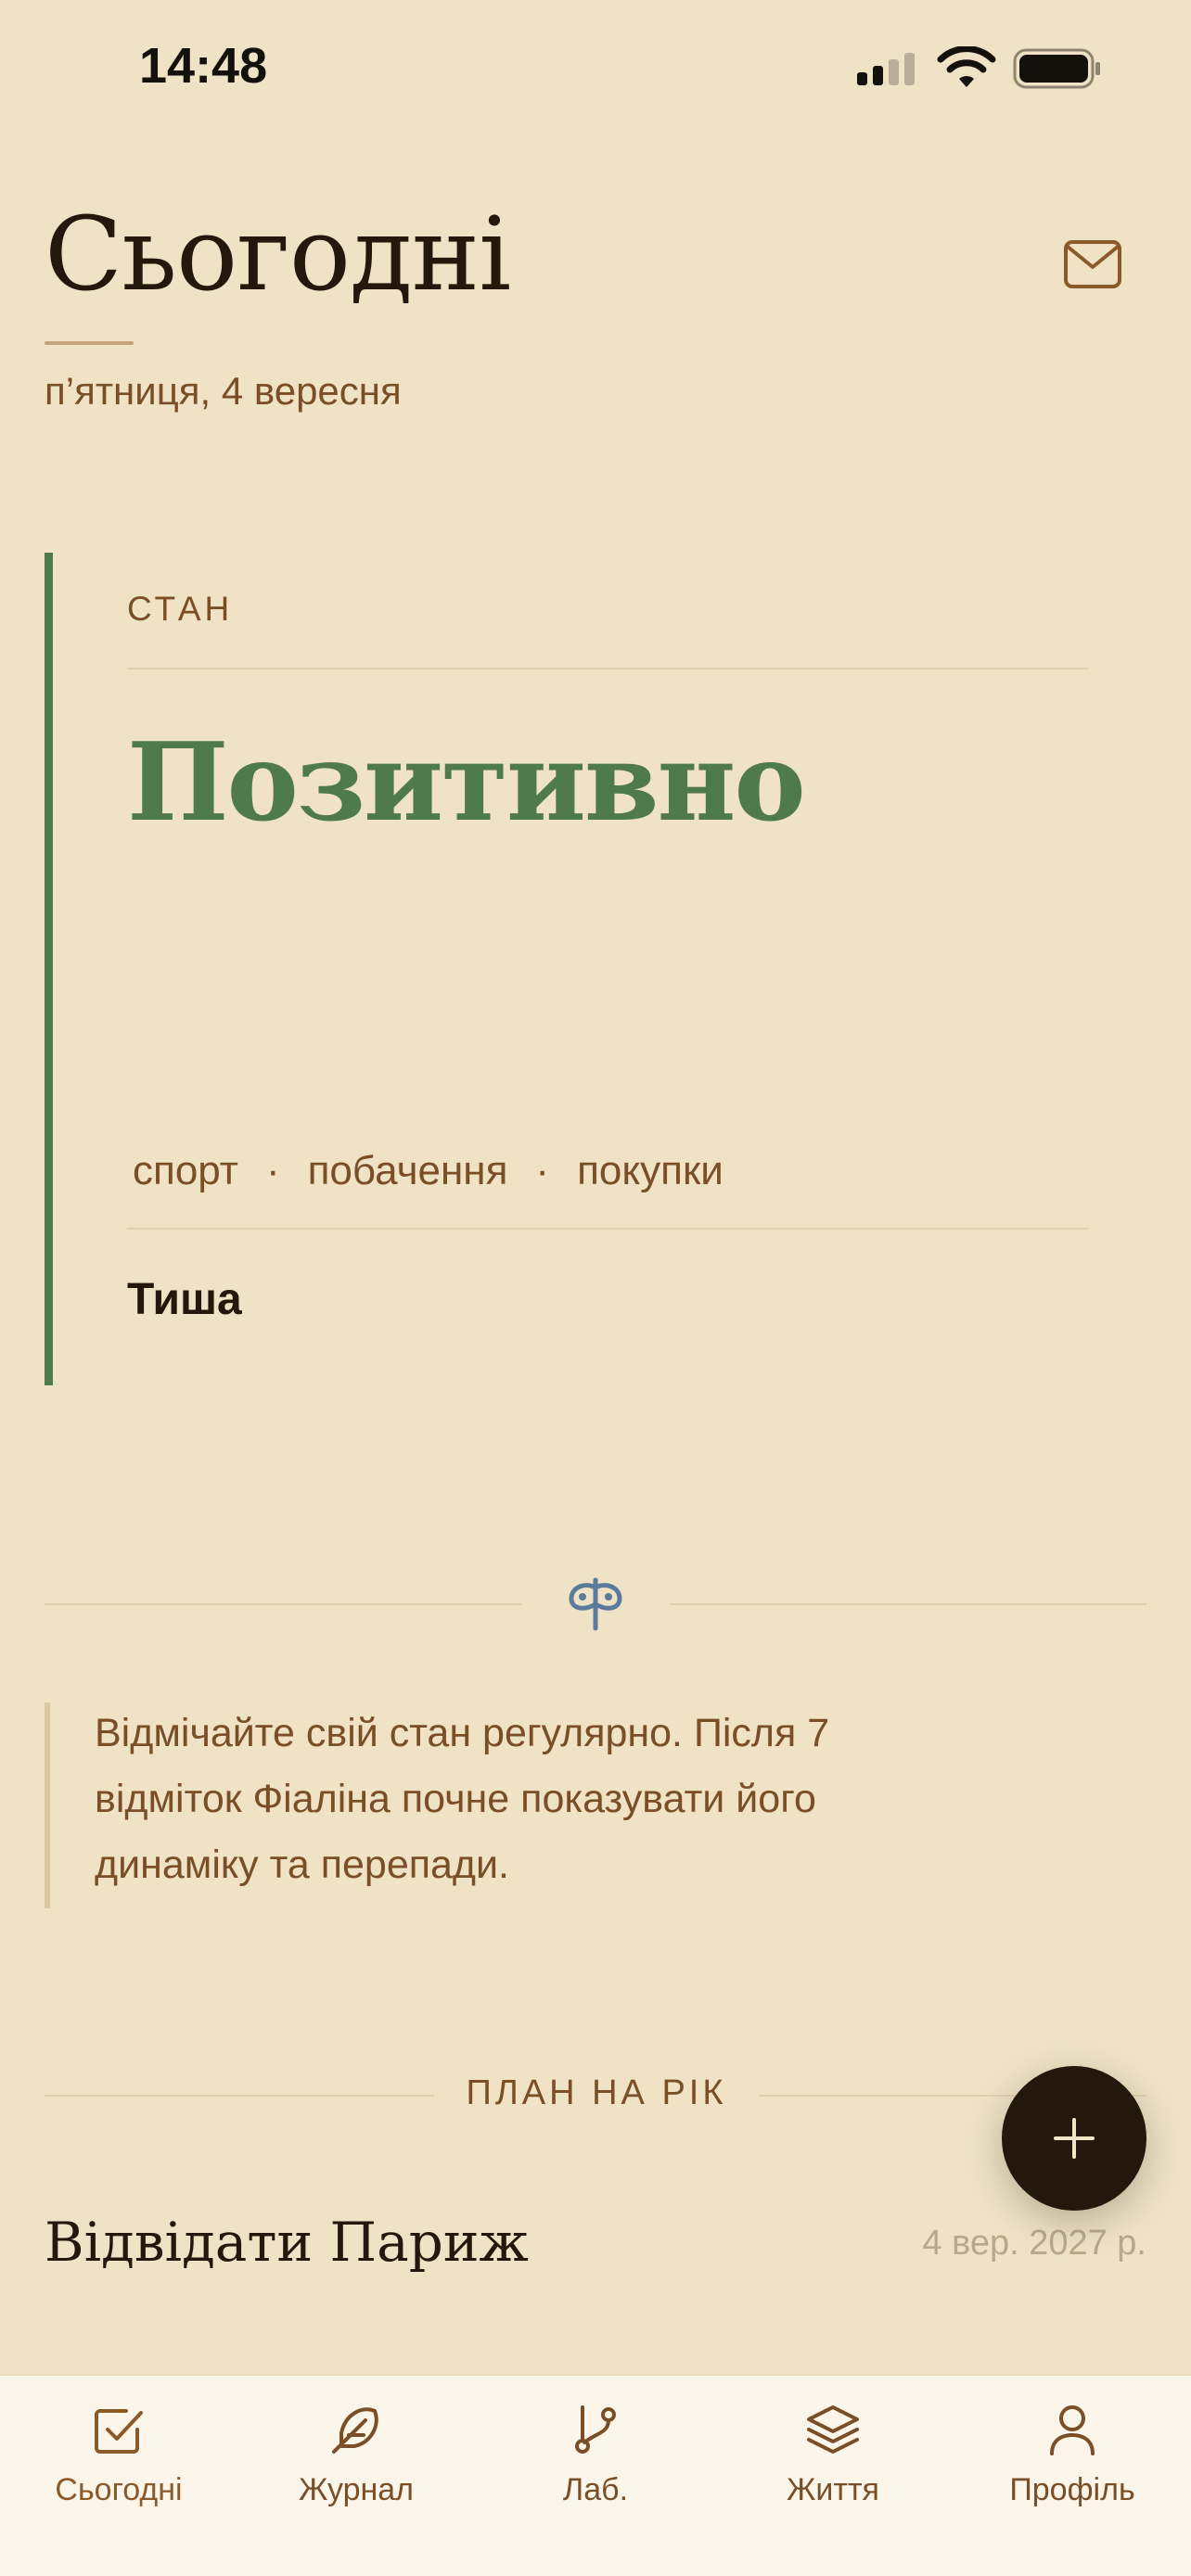  What do you see at coordinates (833, 2460) in the screenshot?
I see `nav-item-life: Життя` at bounding box center [833, 2460].